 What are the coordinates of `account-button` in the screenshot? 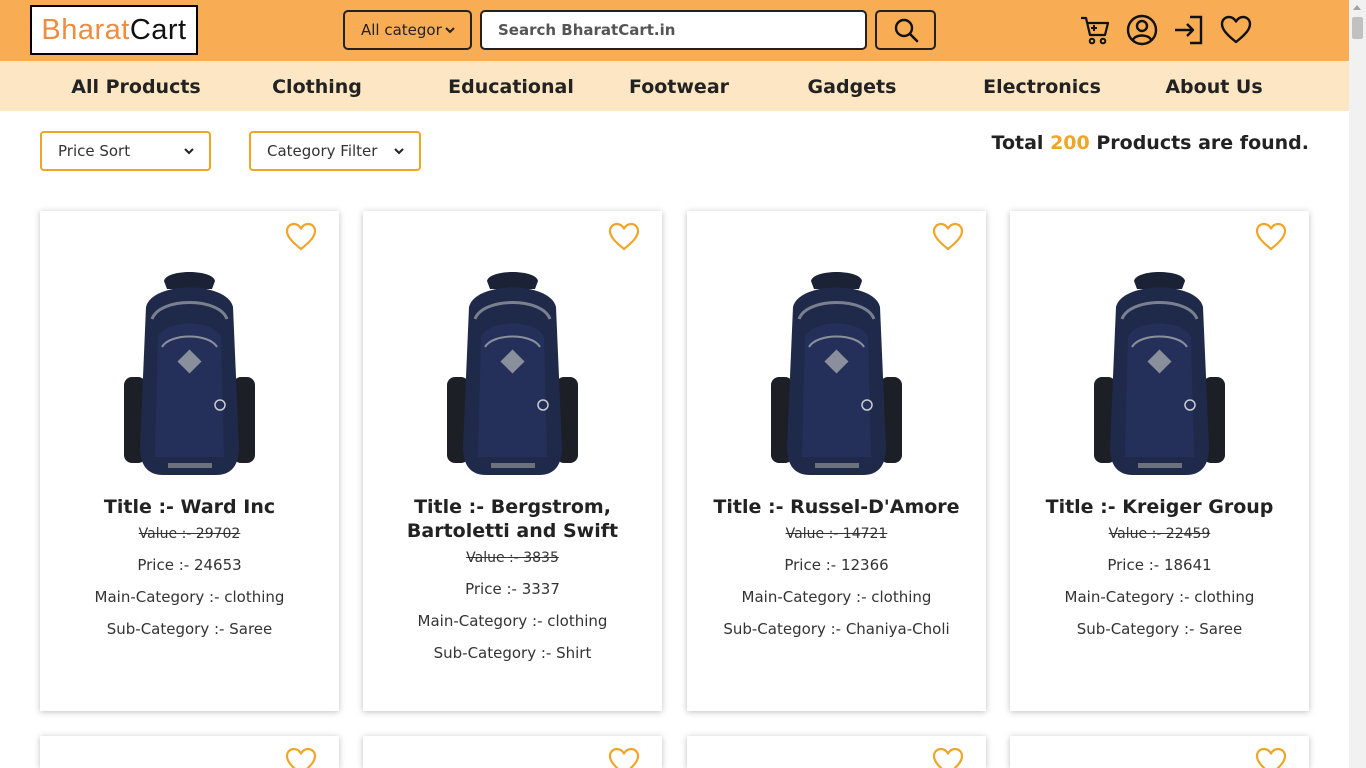 It's located at (1142, 30).